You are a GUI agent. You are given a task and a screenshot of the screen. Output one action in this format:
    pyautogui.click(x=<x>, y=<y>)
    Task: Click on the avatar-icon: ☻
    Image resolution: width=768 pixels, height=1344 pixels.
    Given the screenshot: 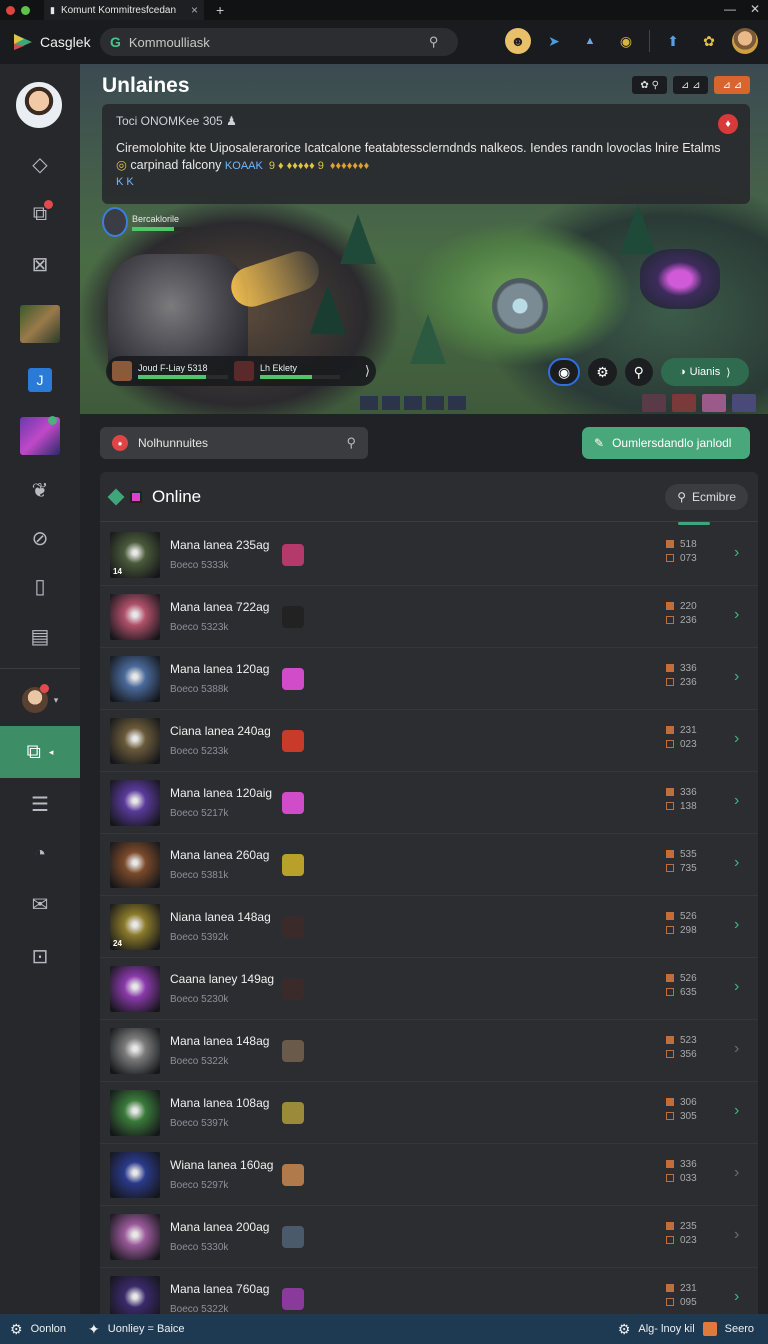 What is the action you would take?
    pyautogui.click(x=518, y=41)
    